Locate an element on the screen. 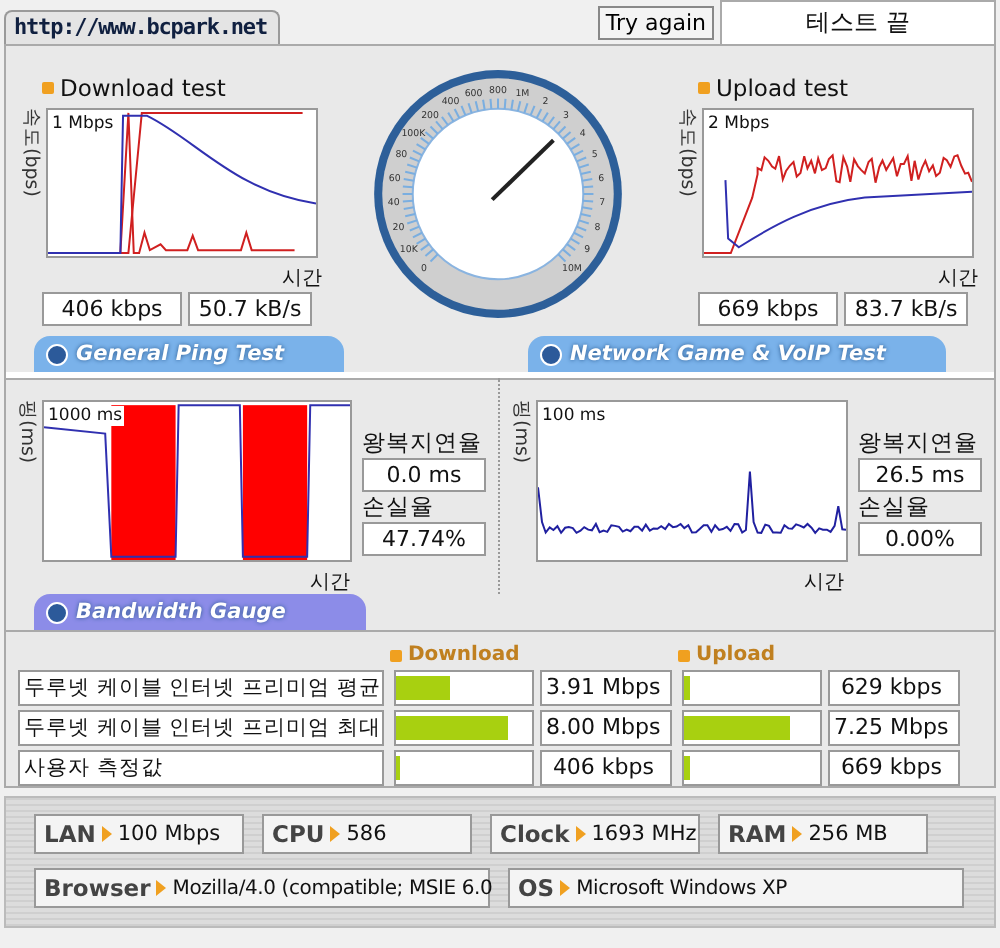 The width and height of the screenshot is (1000, 948). info-label: CPU is located at coordinates (298, 834).